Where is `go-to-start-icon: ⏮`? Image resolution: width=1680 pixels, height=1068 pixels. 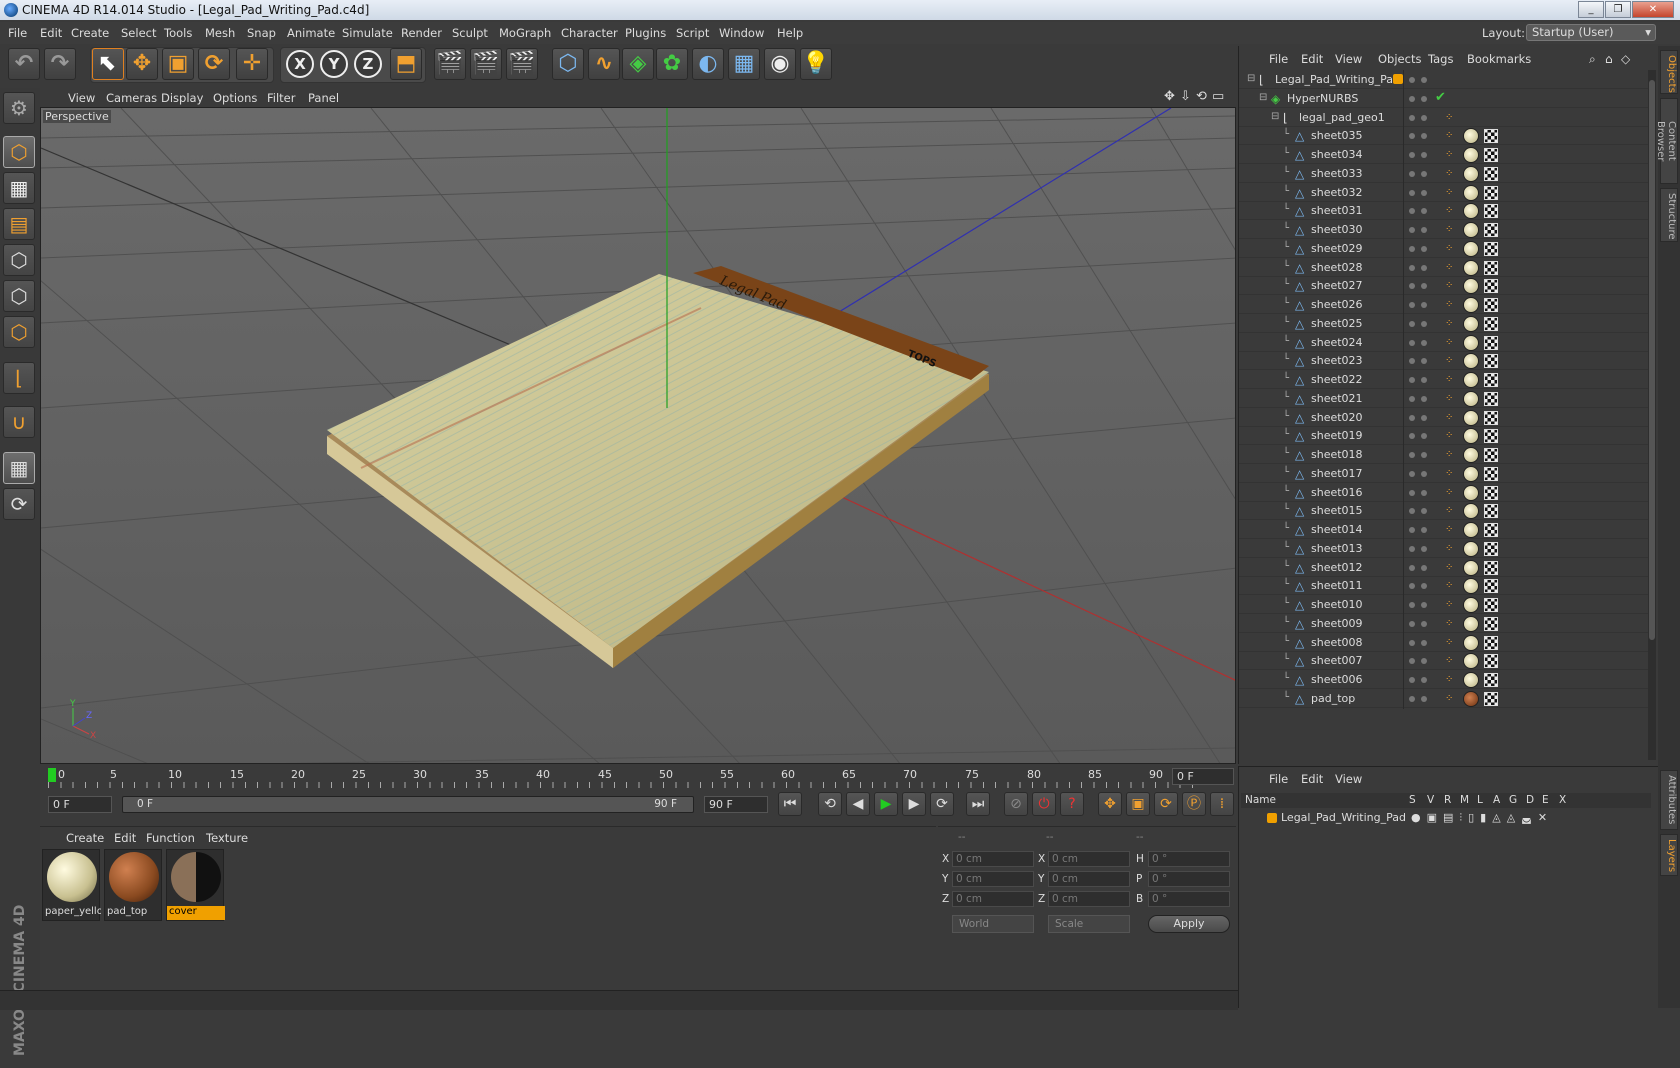 go-to-start-icon: ⏮ is located at coordinates (790, 804).